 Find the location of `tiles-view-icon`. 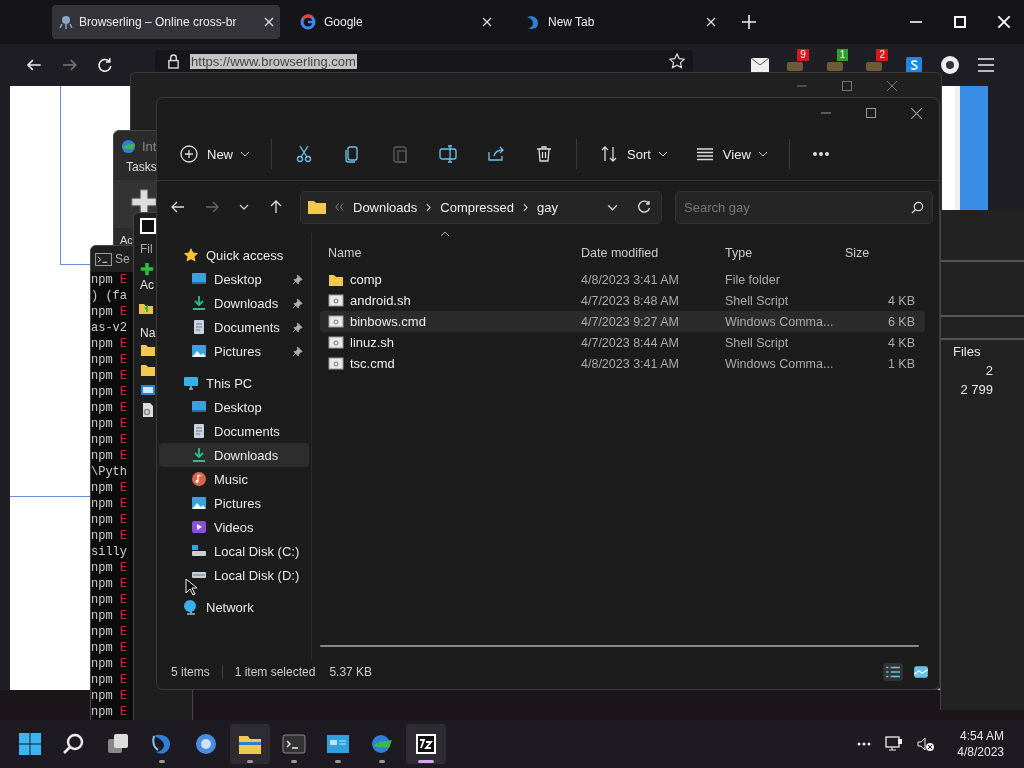

tiles-view-icon is located at coordinates (921, 672).